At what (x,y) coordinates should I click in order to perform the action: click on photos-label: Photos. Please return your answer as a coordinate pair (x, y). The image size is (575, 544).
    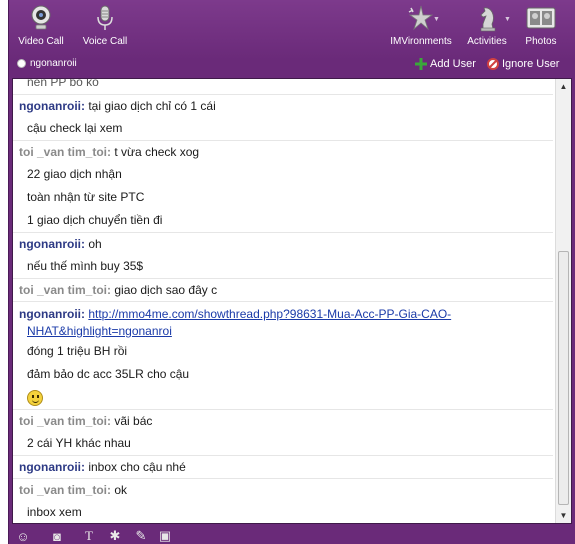
    Looking at the image, I should click on (541, 41).